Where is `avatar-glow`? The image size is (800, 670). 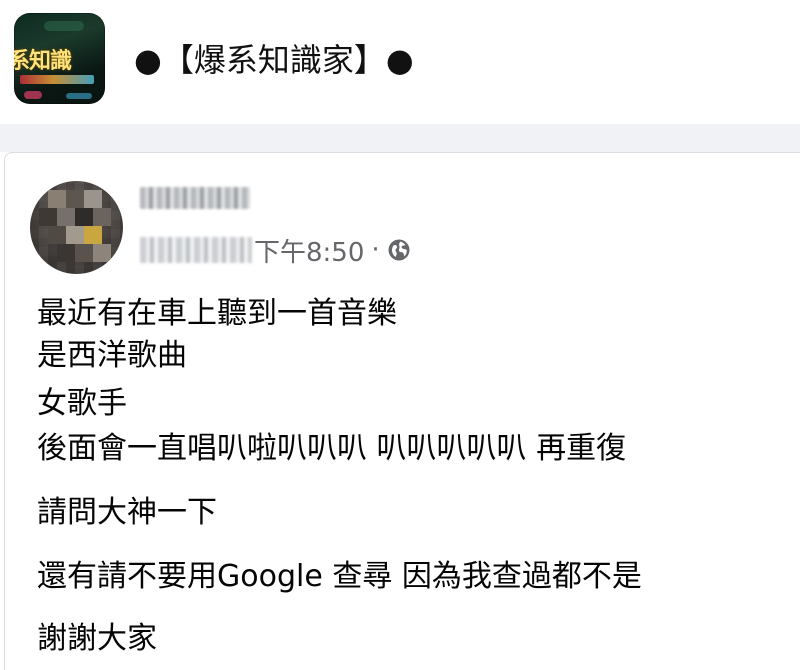 avatar-glow is located at coordinates (64, 26).